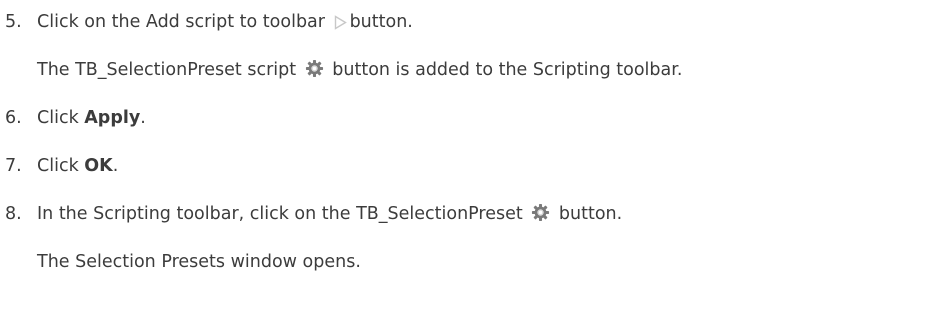 The image size is (927, 334). What do you see at coordinates (340, 22) in the screenshot?
I see `play-triangle-icon` at bounding box center [340, 22].